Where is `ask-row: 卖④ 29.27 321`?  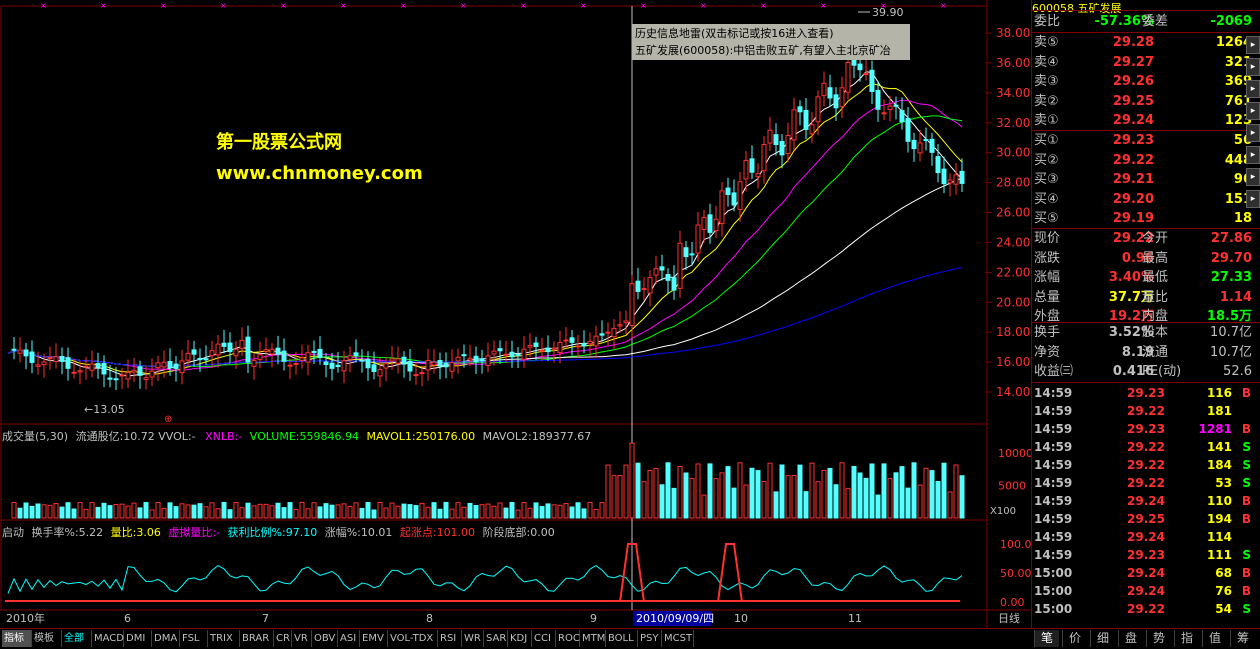 ask-row: 卖④ 29.27 321 is located at coordinates (1143, 63).